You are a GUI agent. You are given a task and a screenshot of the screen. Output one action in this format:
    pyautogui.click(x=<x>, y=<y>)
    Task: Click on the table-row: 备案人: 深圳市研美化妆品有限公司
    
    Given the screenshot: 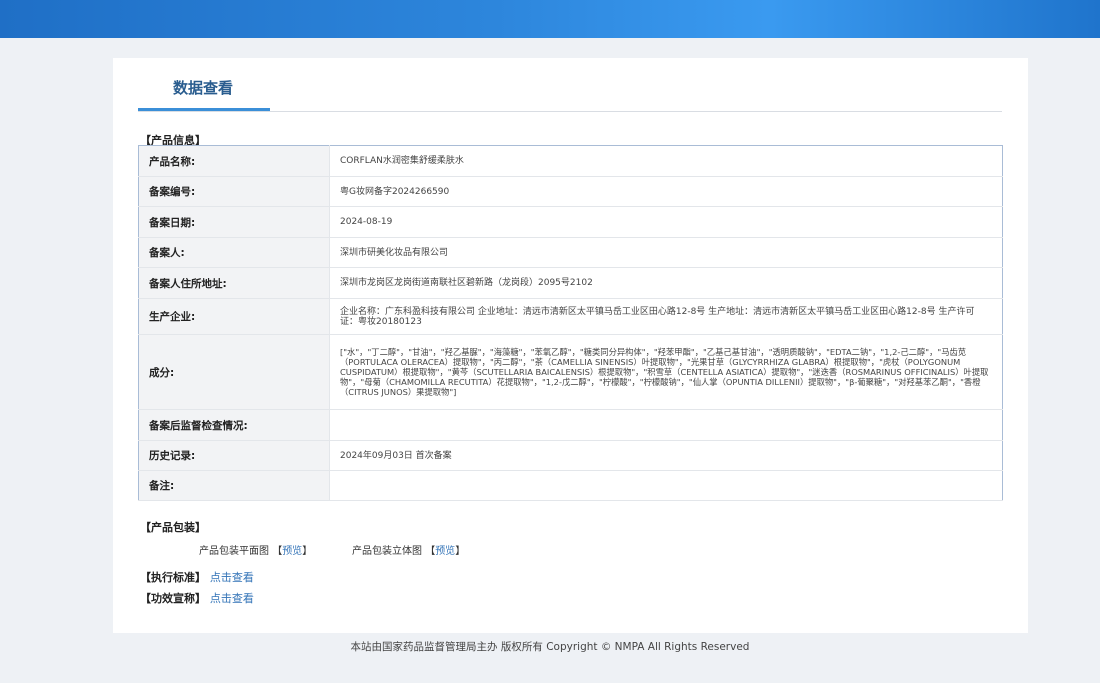 What is the action you would take?
    pyautogui.click(x=570, y=252)
    